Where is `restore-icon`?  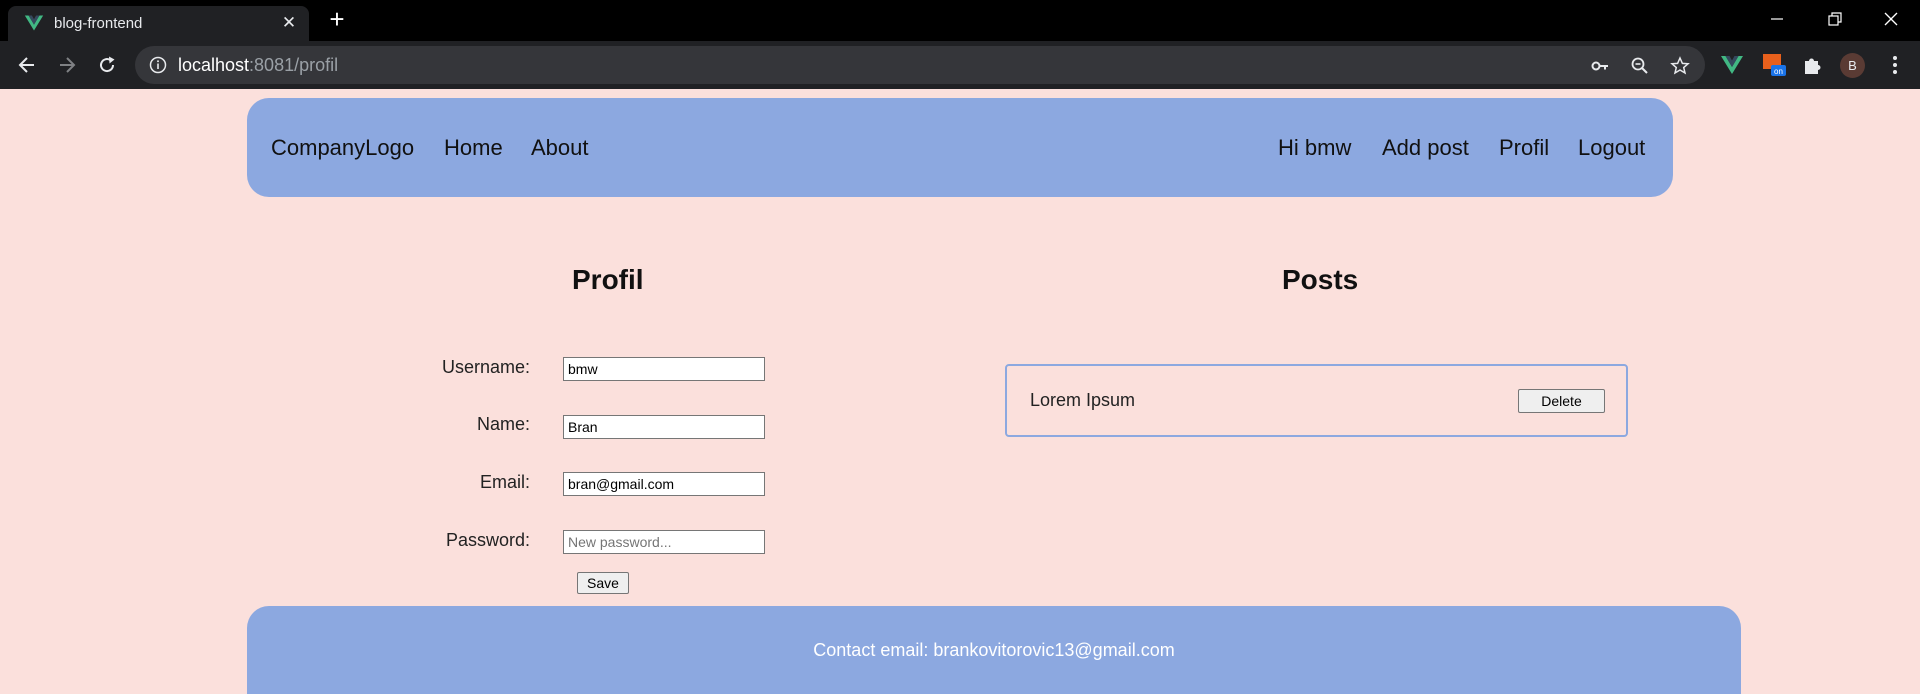 restore-icon is located at coordinates (1835, 19).